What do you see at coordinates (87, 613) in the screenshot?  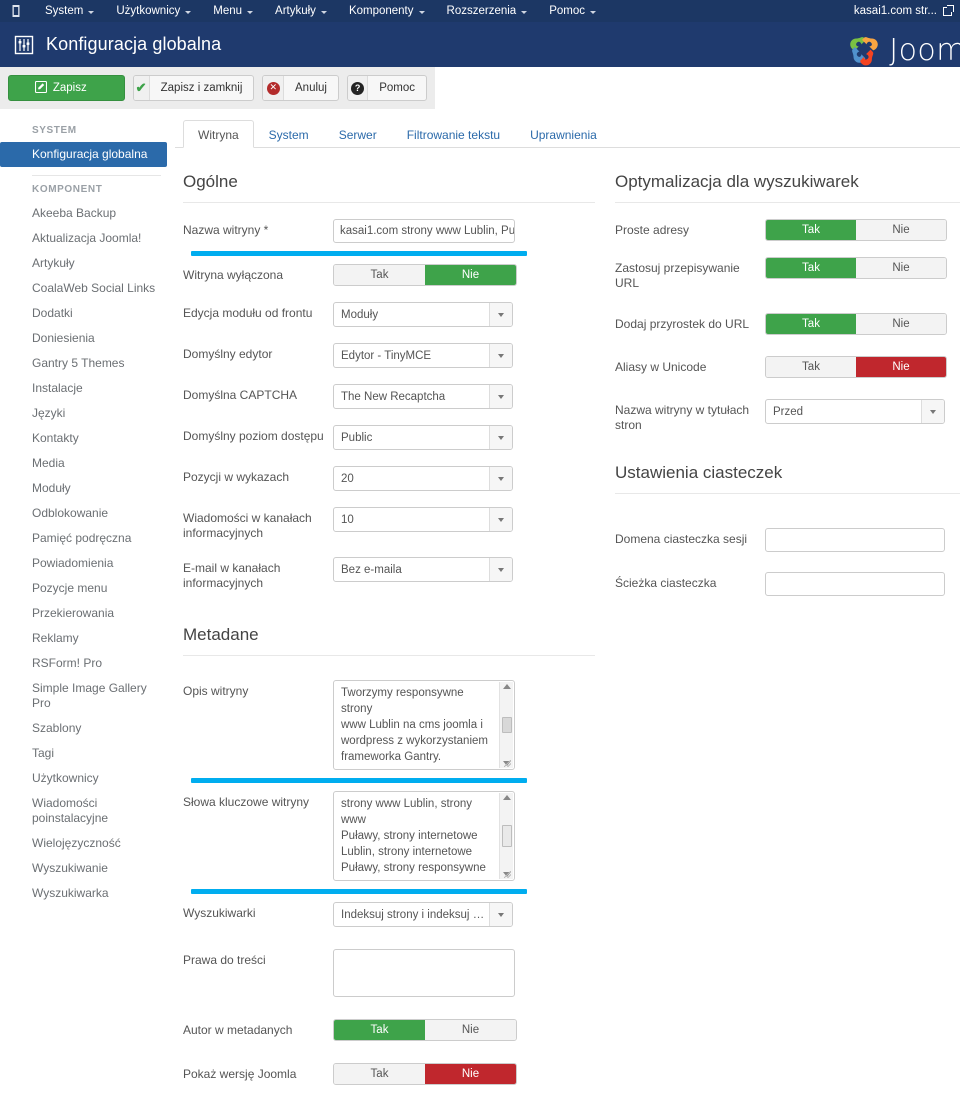 I see `sidebar-item-przekierowania: Przekierowania` at bounding box center [87, 613].